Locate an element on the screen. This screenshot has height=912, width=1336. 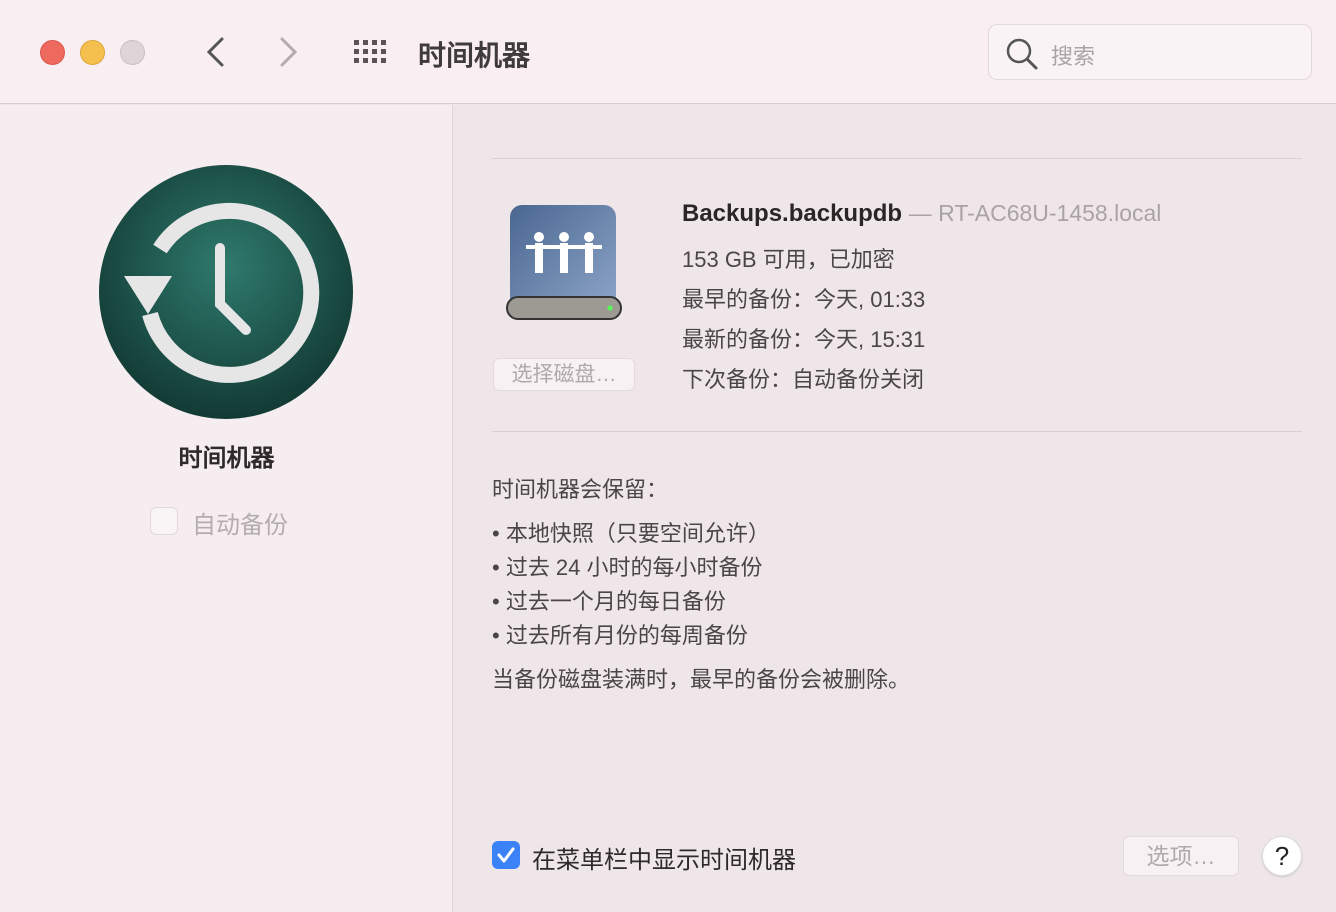
minimize-button is located at coordinates (92, 52).